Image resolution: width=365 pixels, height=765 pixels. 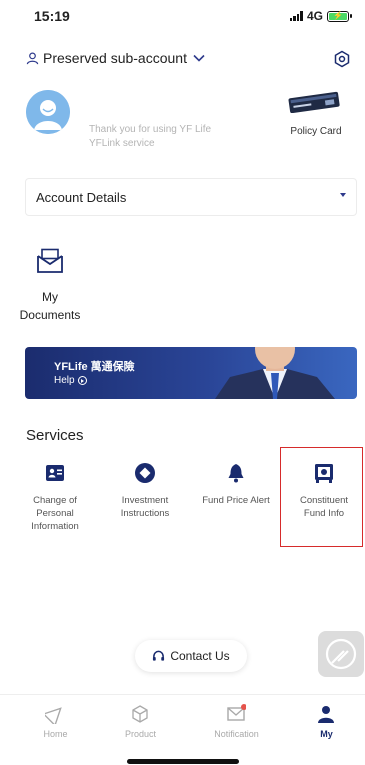 What do you see at coordinates (150, 129) in the screenshot?
I see `welcome-line-1: Thank you for using YF Life` at bounding box center [150, 129].